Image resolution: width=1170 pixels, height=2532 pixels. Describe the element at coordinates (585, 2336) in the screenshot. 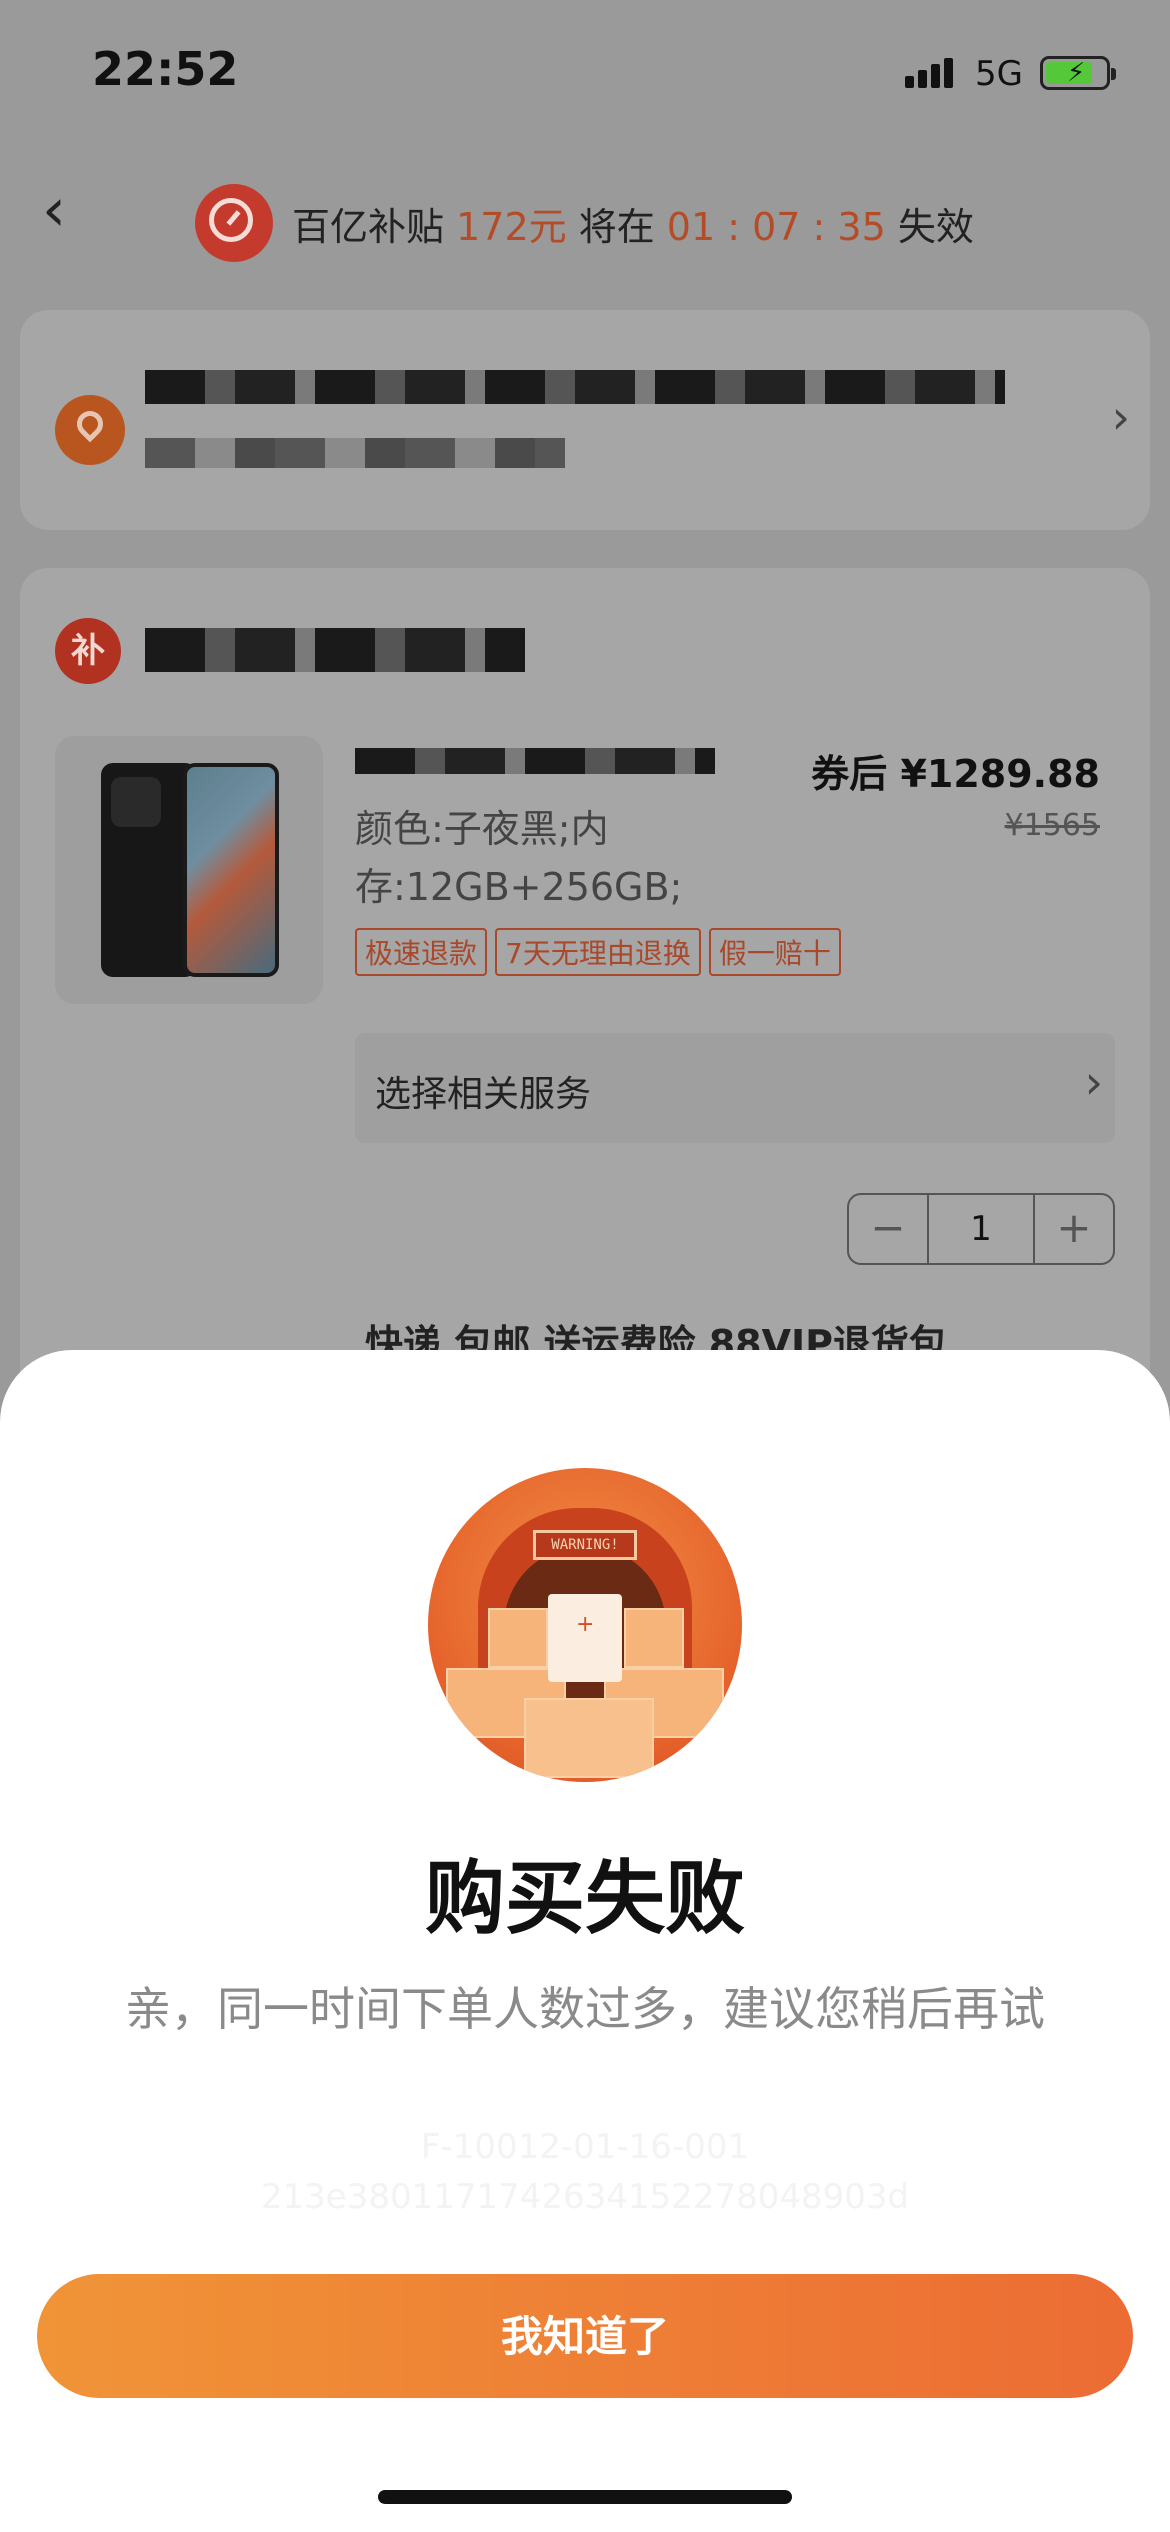

I see `confirm-button: 我知道了` at that location.